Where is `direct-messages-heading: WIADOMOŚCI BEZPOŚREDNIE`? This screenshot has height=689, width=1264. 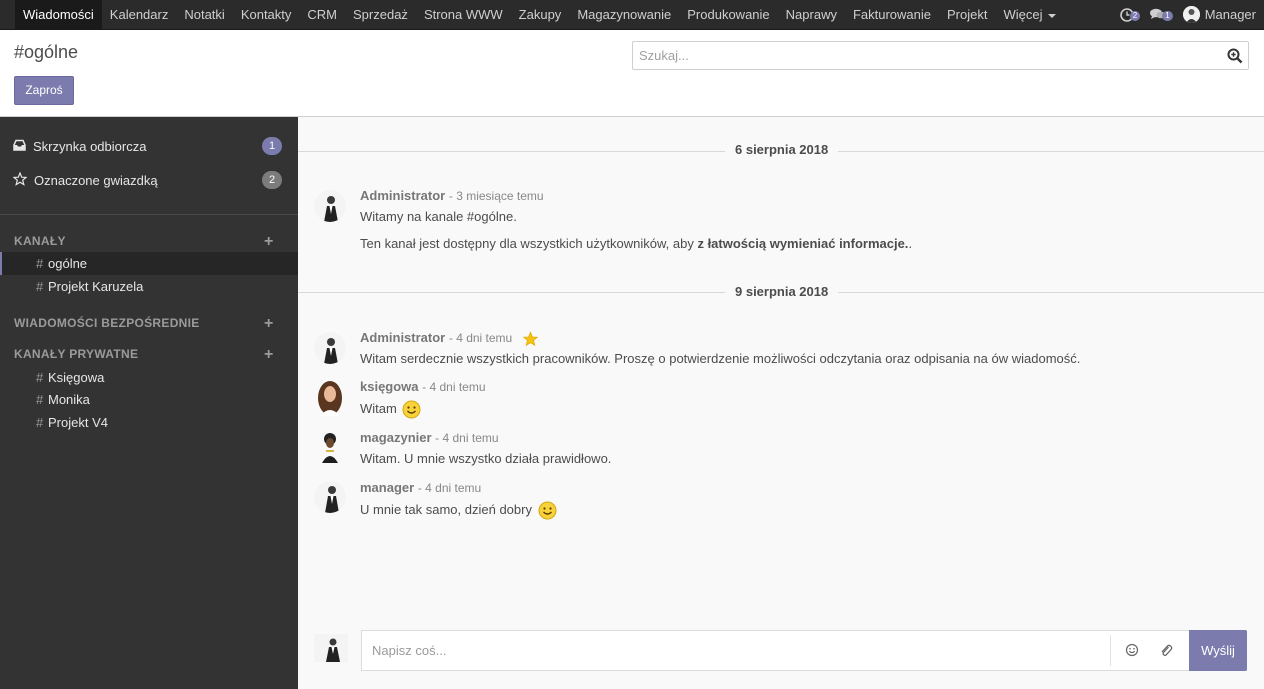
direct-messages-heading: WIADOMOŚCI BEZPOŚREDNIE is located at coordinates (107, 323).